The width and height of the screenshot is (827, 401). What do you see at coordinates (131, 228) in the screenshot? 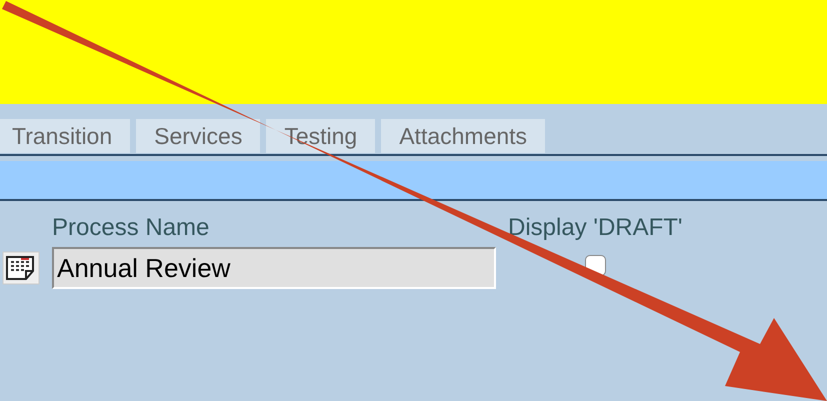
I see `field-label: Process Name` at bounding box center [131, 228].